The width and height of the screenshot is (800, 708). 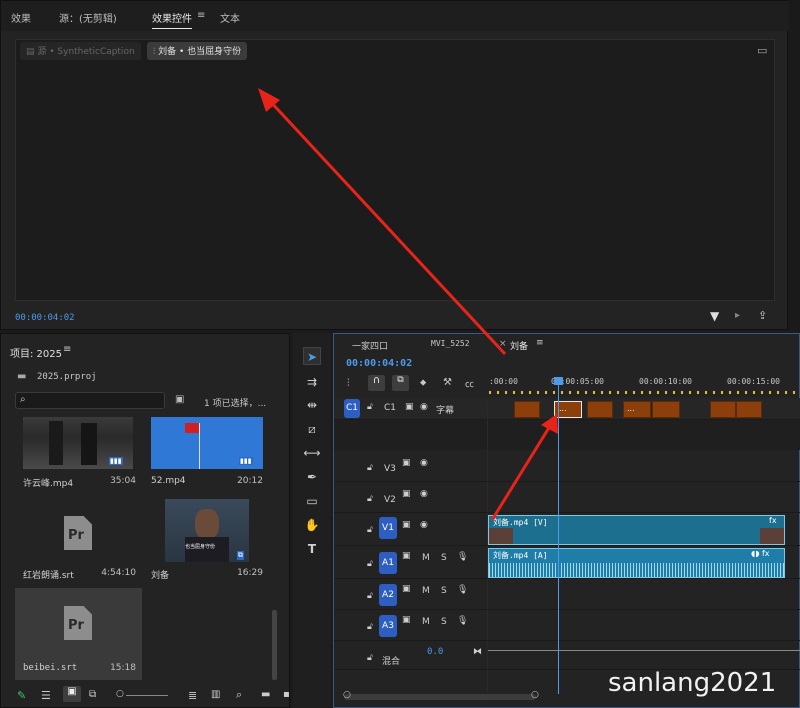 What do you see at coordinates (379, 363) in the screenshot?
I see `timeline-timecode: 00:00:04:02` at bounding box center [379, 363].